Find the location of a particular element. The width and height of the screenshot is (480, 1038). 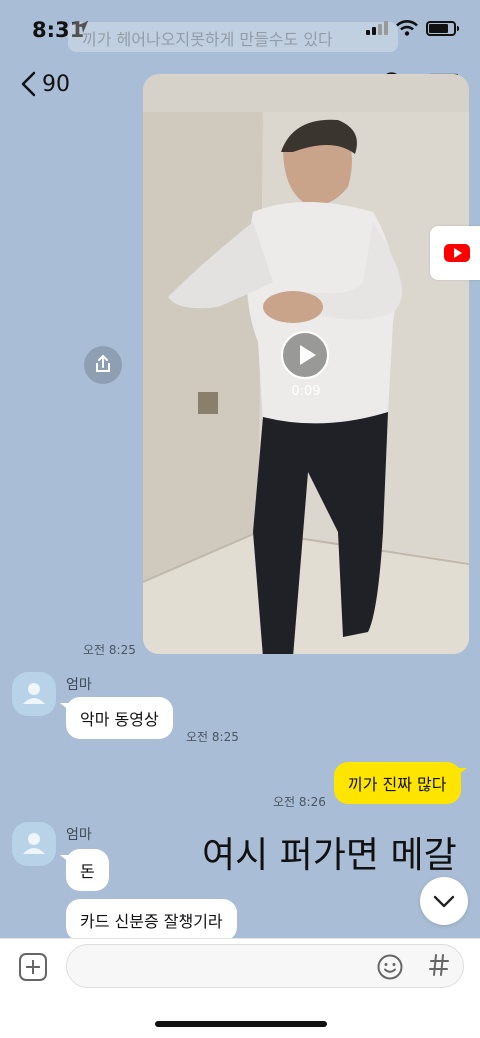

message-bubble: 카드 신분증 잘챙기라 is located at coordinates (151, 920).